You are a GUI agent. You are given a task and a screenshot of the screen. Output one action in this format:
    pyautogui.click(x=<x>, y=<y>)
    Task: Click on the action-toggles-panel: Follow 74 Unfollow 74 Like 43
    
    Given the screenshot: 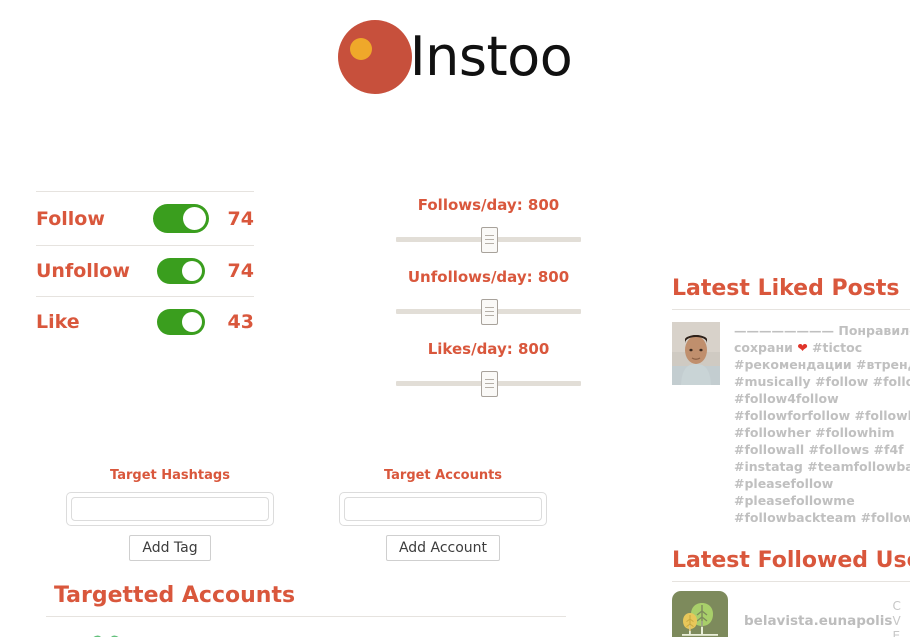 What is the action you would take?
    pyautogui.click(x=145, y=269)
    